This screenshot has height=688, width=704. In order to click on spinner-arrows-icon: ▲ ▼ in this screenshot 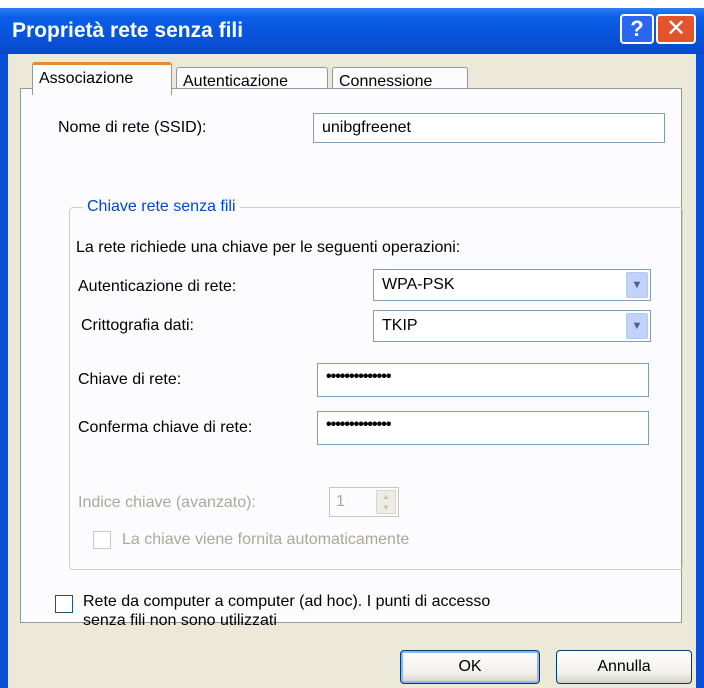, I will do `click(386, 502)`.